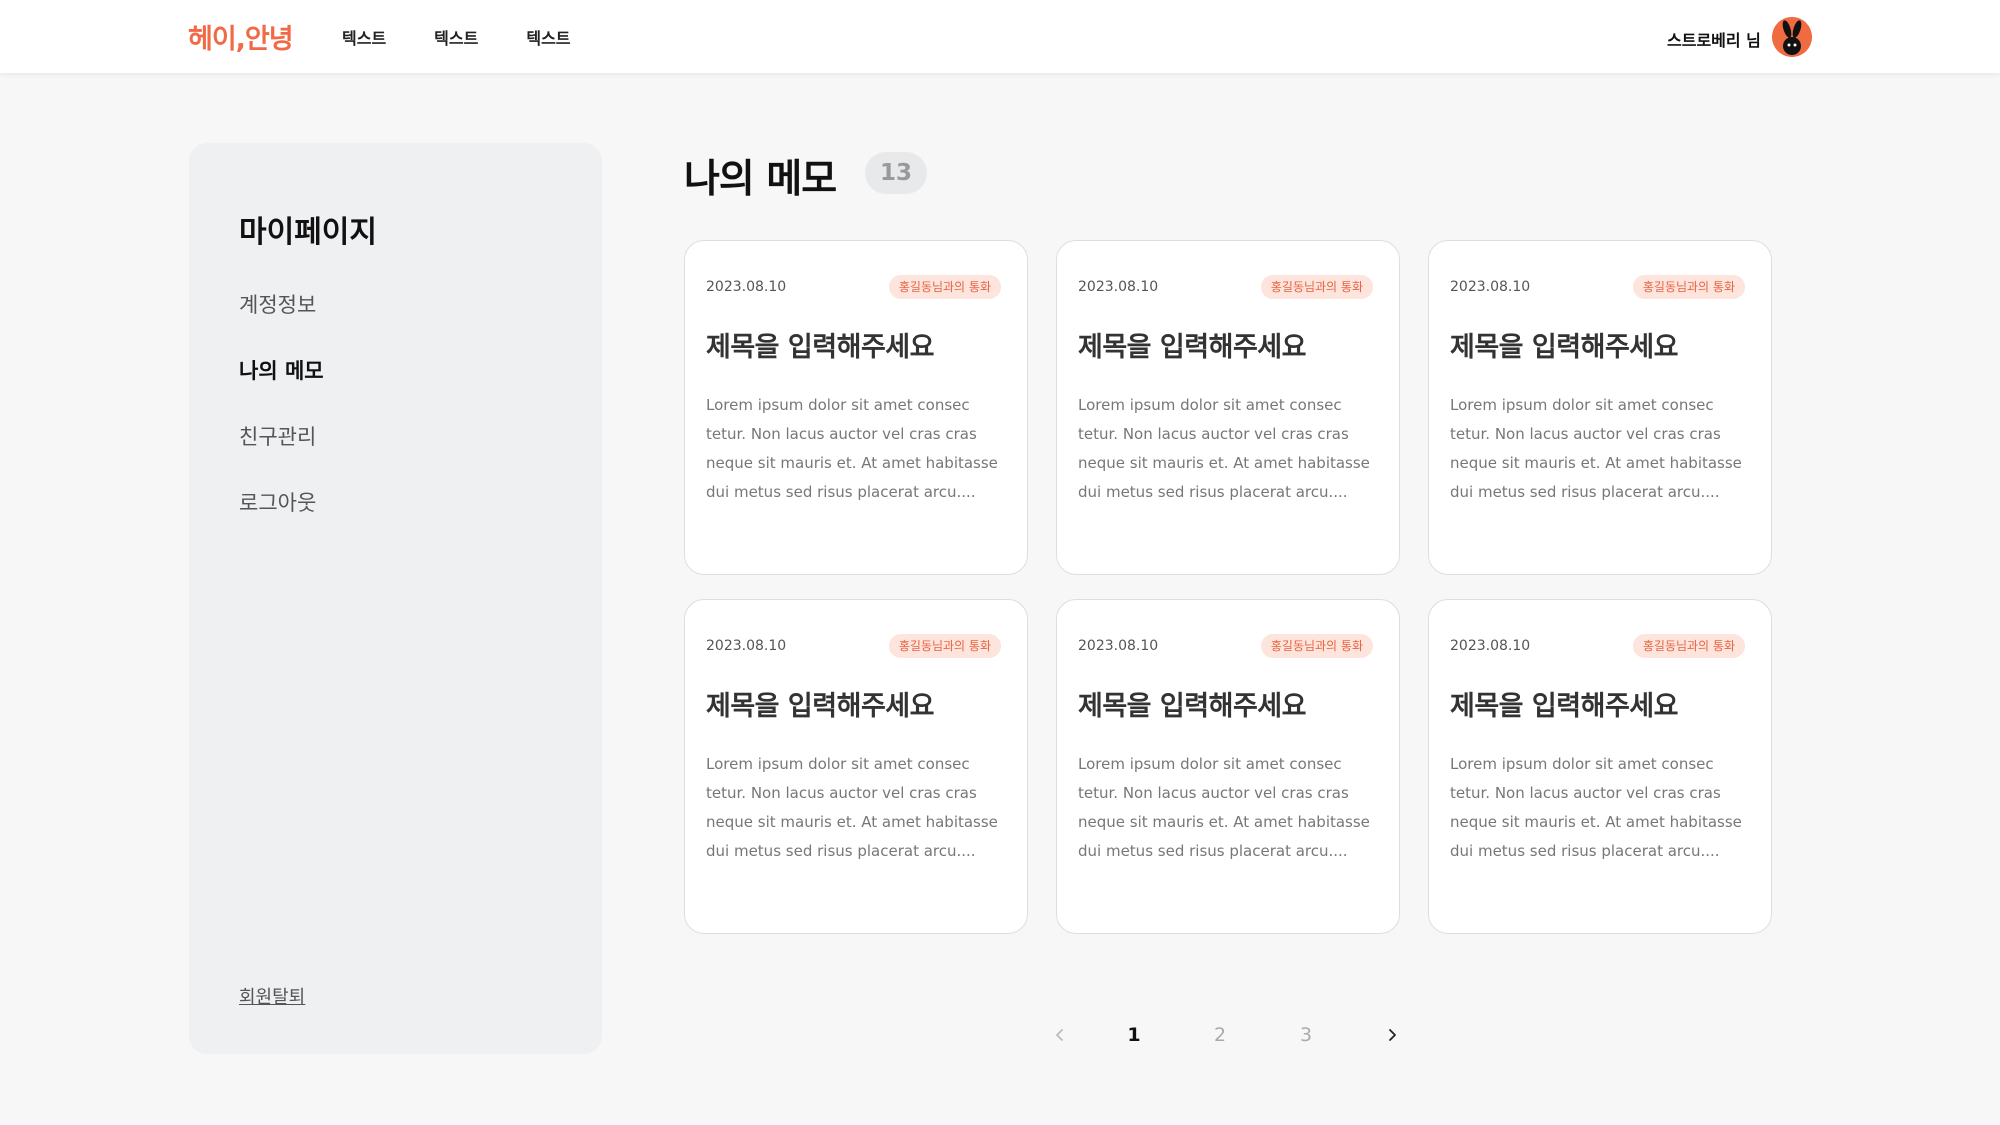 This screenshot has height=1125, width=2000. I want to click on nav-item-3: 텍스트, so click(548, 37).